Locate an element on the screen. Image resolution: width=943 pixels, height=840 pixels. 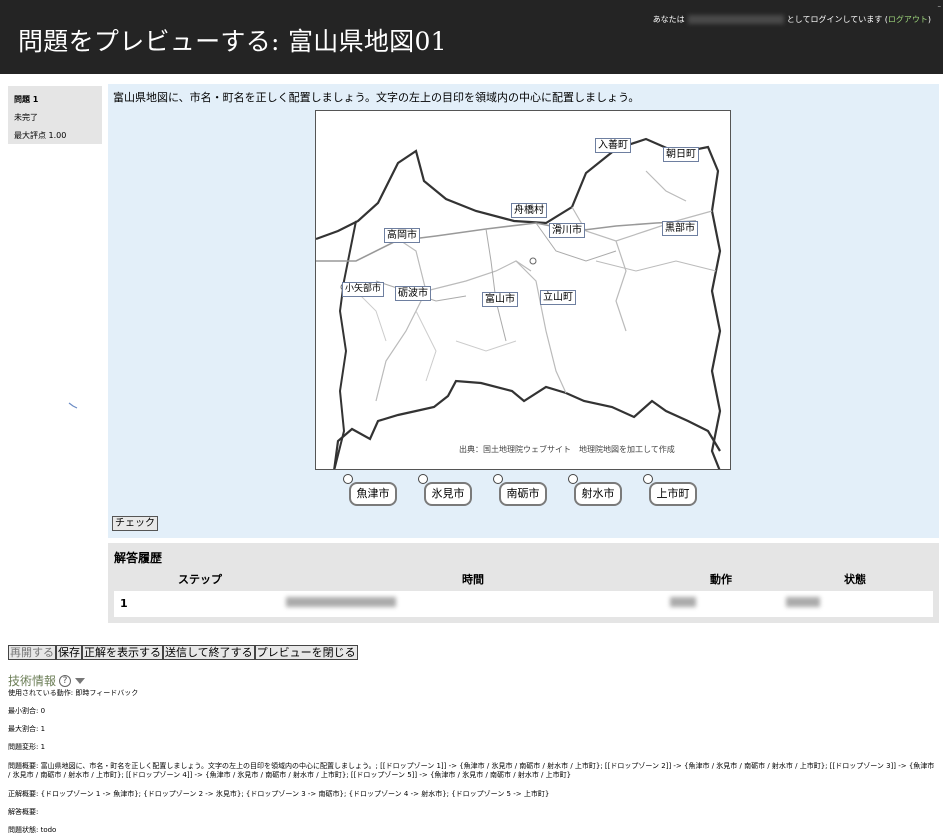
drag-item-kamiichi: 上市町 is located at coordinates (673, 494).